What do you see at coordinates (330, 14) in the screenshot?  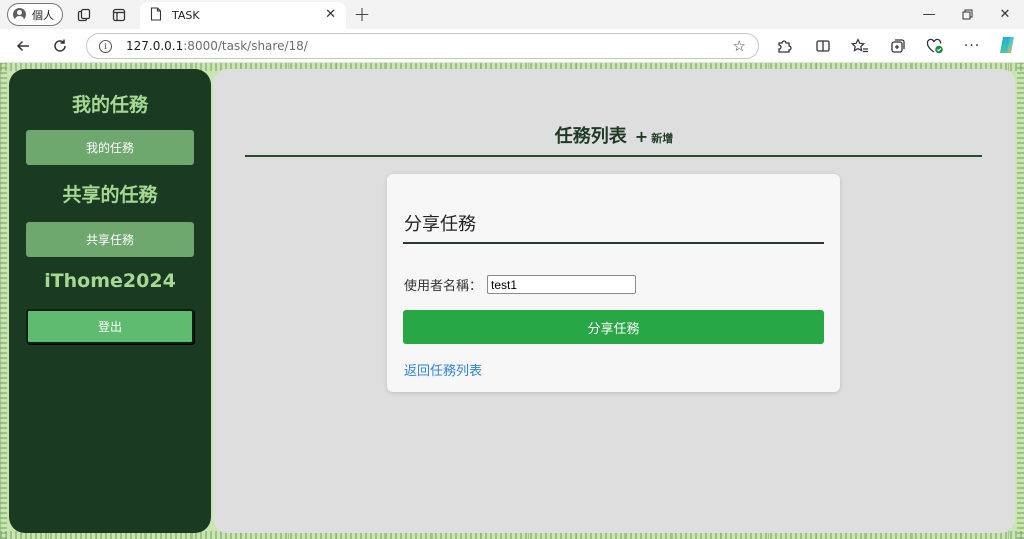 I see `close-tab-icon: ✕` at bounding box center [330, 14].